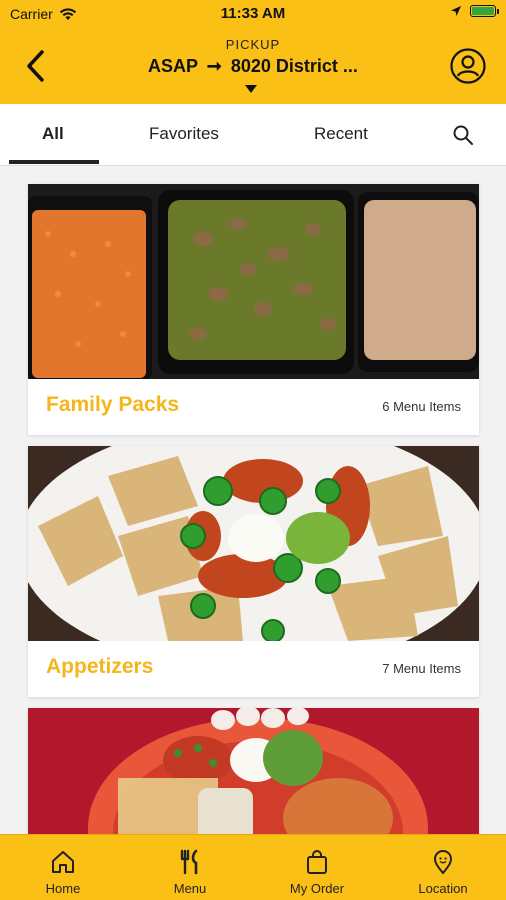 This screenshot has height=900, width=506. Describe the element at coordinates (63, 862) in the screenshot. I see `home-icon` at that location.